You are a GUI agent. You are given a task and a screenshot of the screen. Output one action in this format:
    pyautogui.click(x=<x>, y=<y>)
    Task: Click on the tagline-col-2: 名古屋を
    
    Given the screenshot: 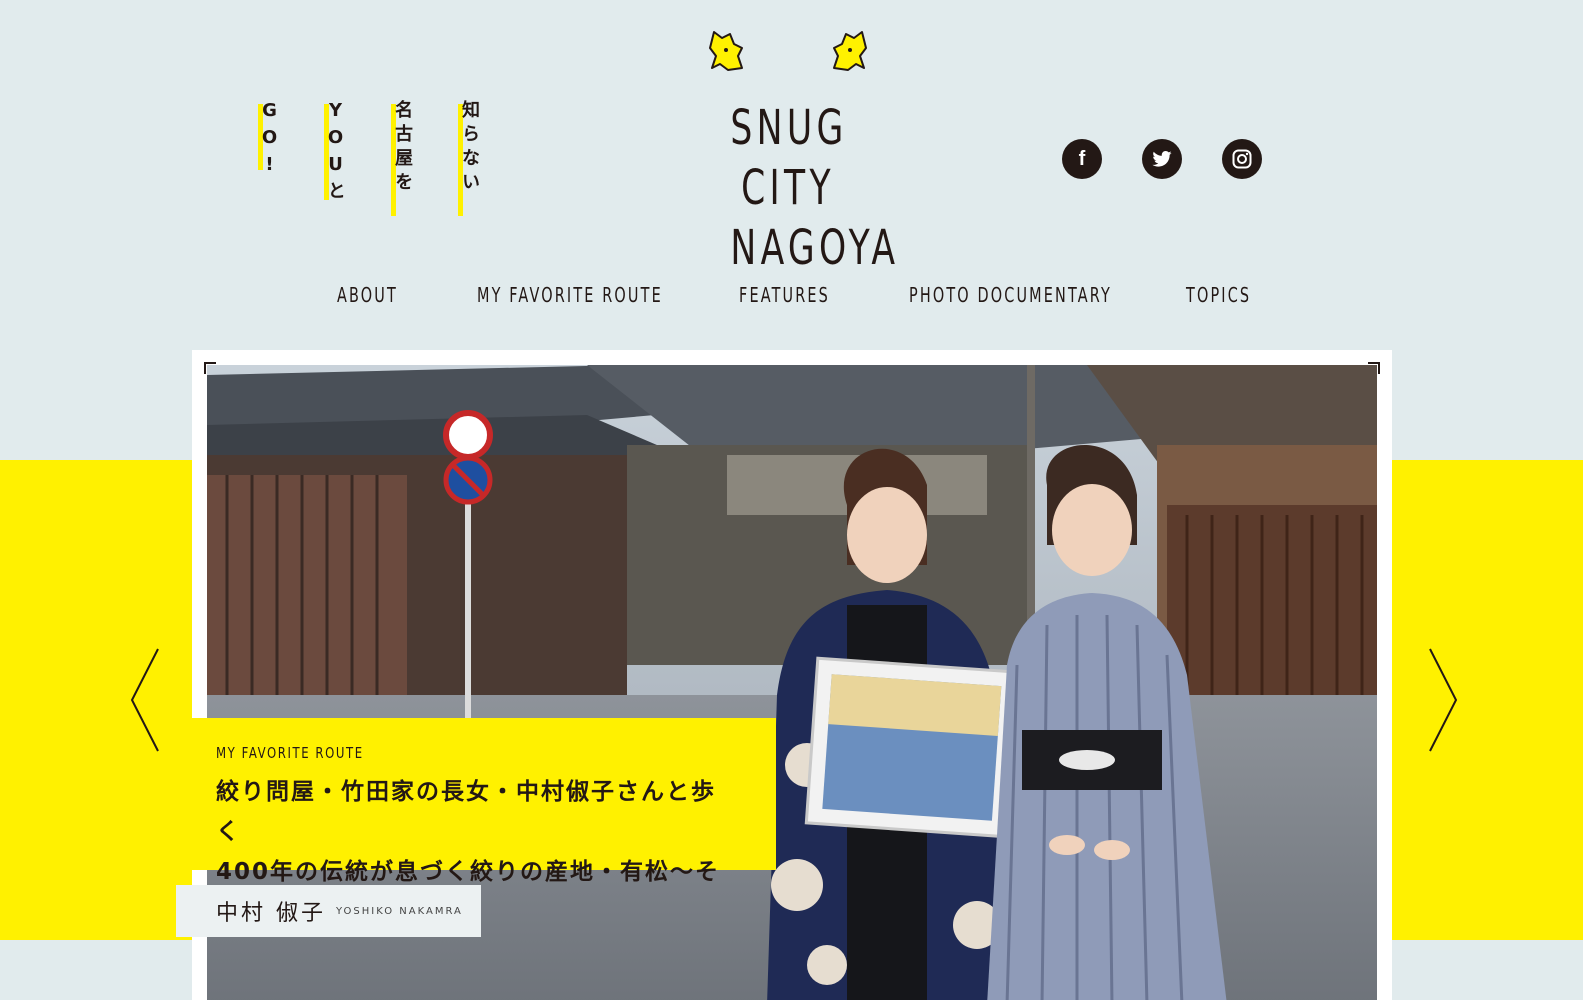 What is the action you would take?
    pyautogui.click(x=402, y=158)
    